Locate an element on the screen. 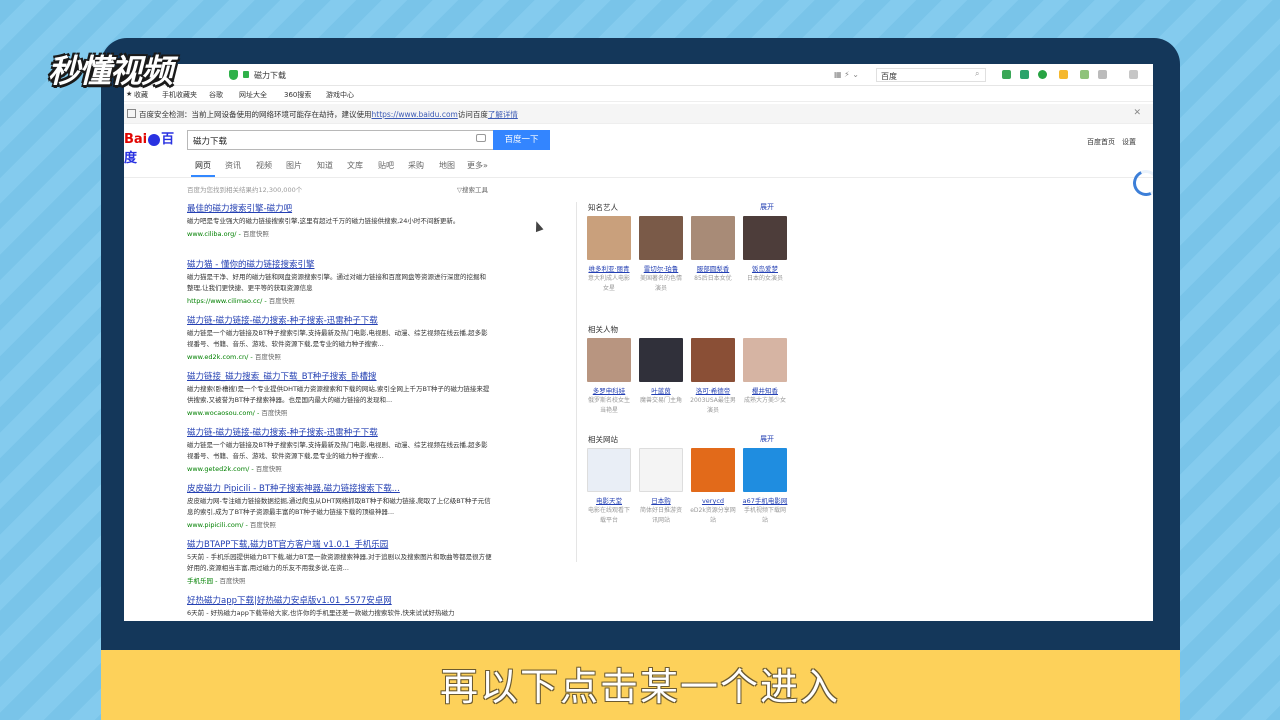 This screenshot has width=1280, height=720. camera-icon is located at coordinates (481, 138).